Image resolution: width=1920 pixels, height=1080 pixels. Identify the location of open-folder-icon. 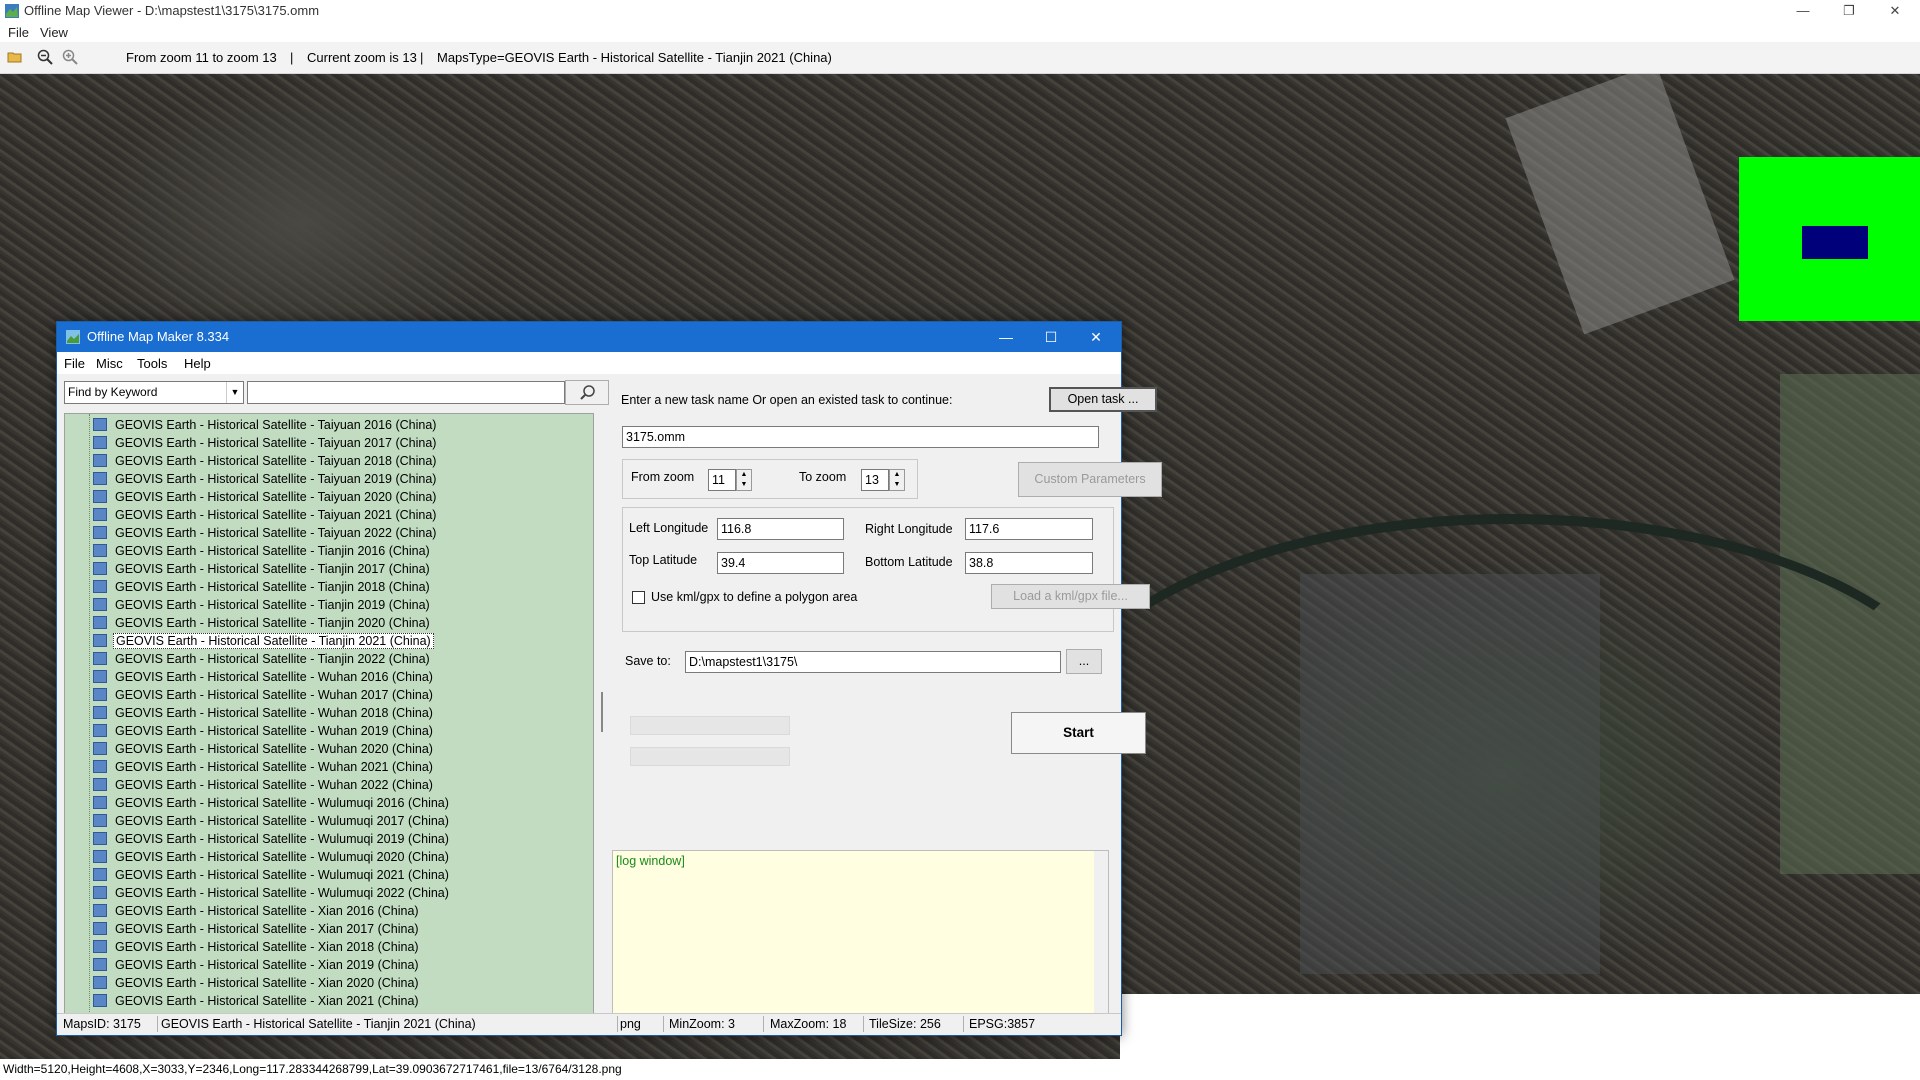
(15, 57).